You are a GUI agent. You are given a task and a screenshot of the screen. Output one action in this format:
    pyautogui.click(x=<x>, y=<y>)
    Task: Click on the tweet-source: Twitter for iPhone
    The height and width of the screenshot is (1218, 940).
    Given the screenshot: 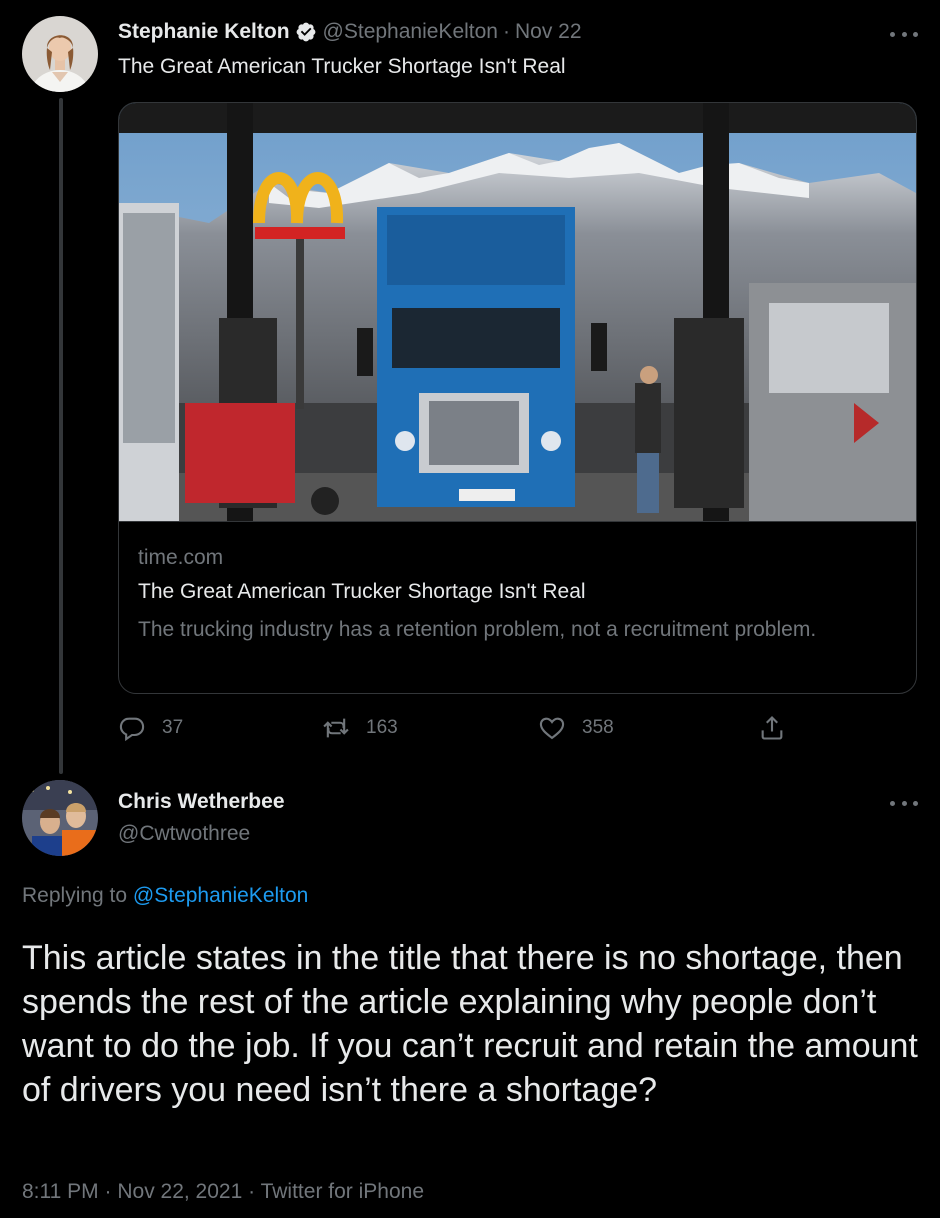 What is the action you would take?
    pyautogui.click(x=342, y=1191)
    